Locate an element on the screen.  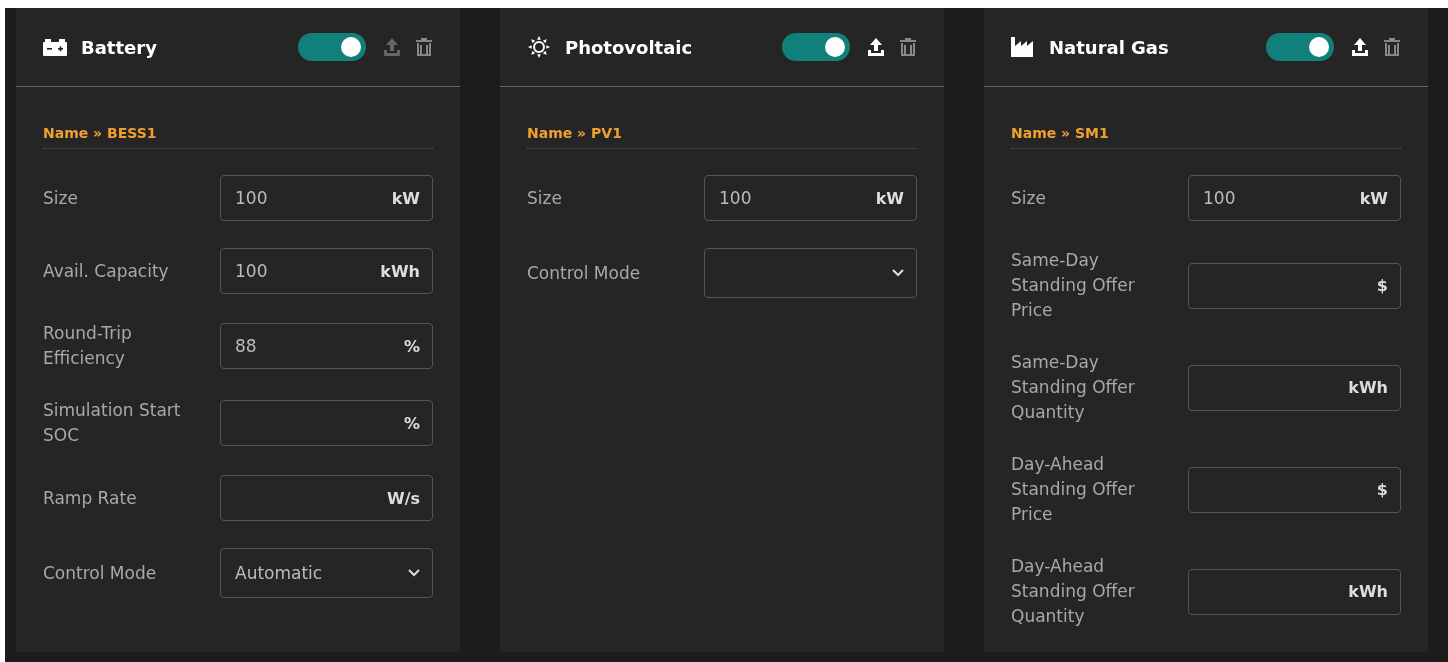
battery-icon is located at coordinates (55, 47).